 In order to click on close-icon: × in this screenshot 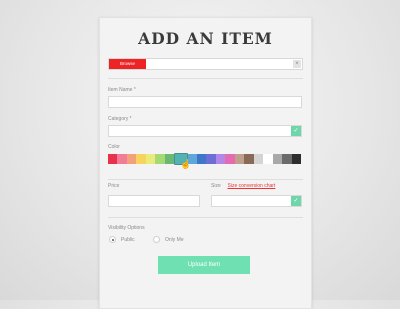, I will do `click(297, 64)`.